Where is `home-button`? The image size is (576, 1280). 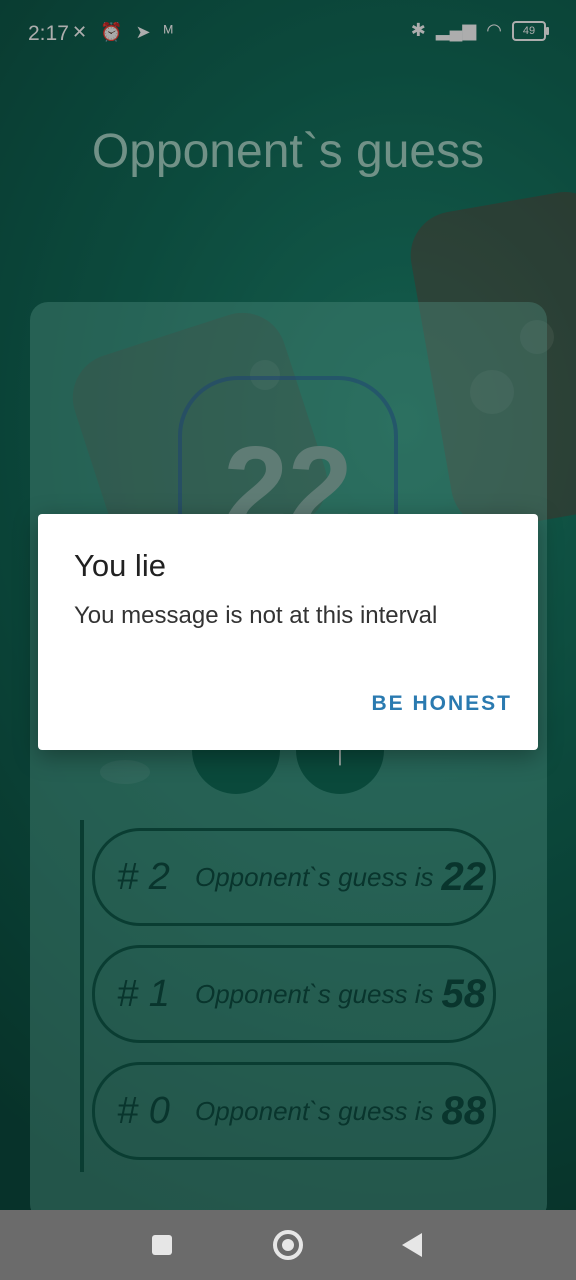 home-button is located at coordinates (288, 1245).